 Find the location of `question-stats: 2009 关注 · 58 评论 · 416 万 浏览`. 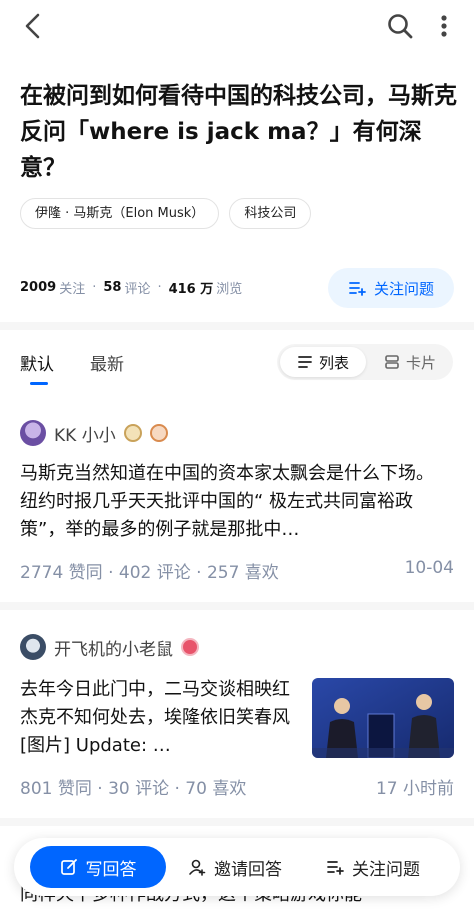

question-stats: 2009 关注 · 58 评论 · 416 万 浏览 is located at coordinates (131, 287).